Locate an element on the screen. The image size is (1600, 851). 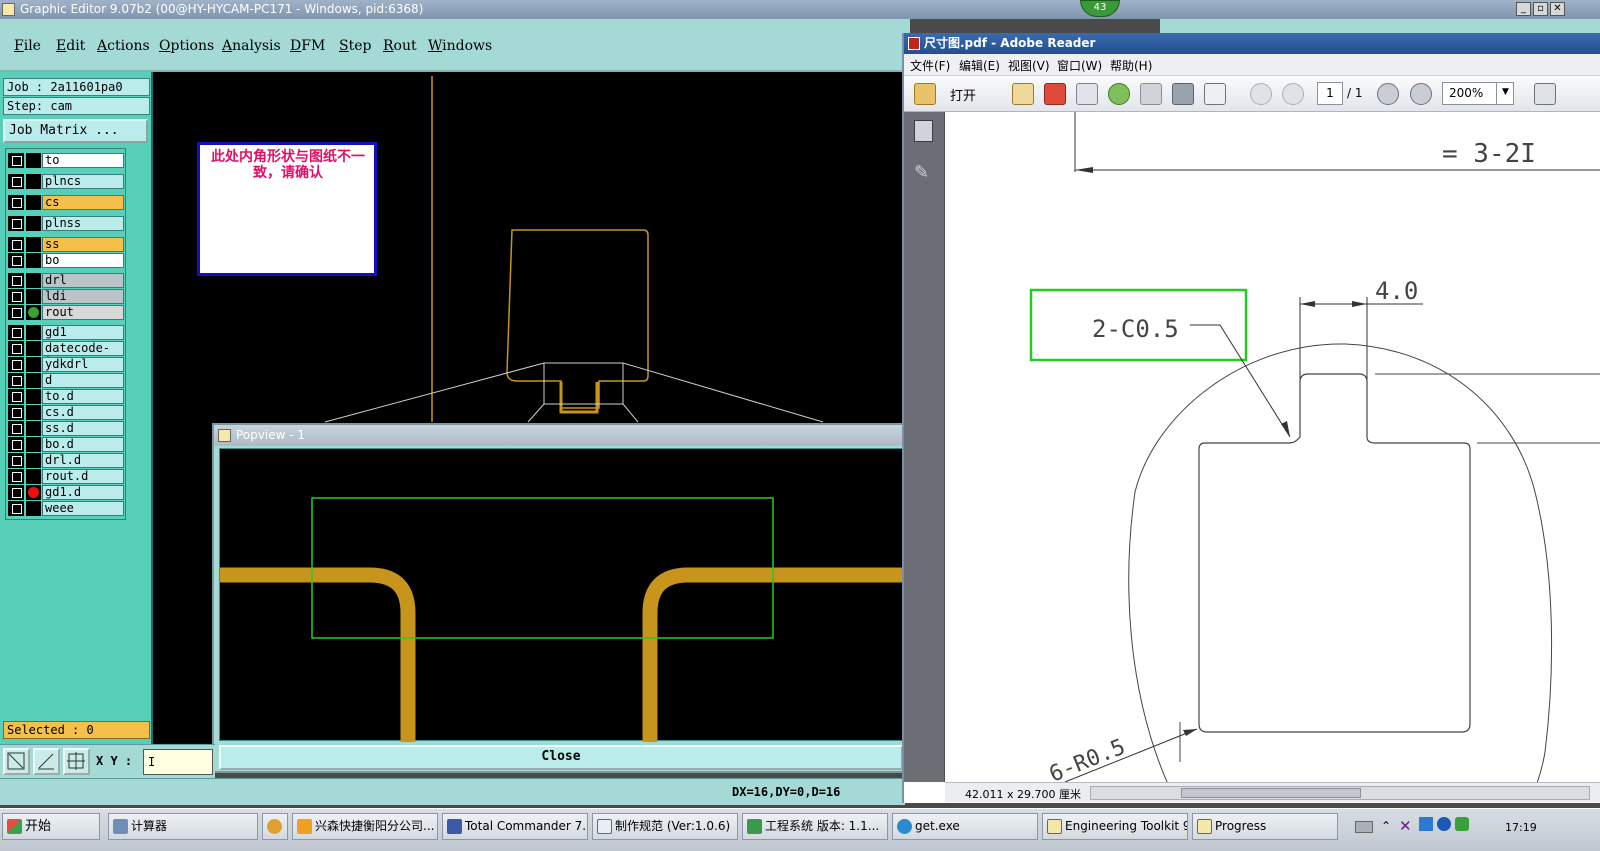
attachment-icon: ✎ is located at coordinates (923, 173).